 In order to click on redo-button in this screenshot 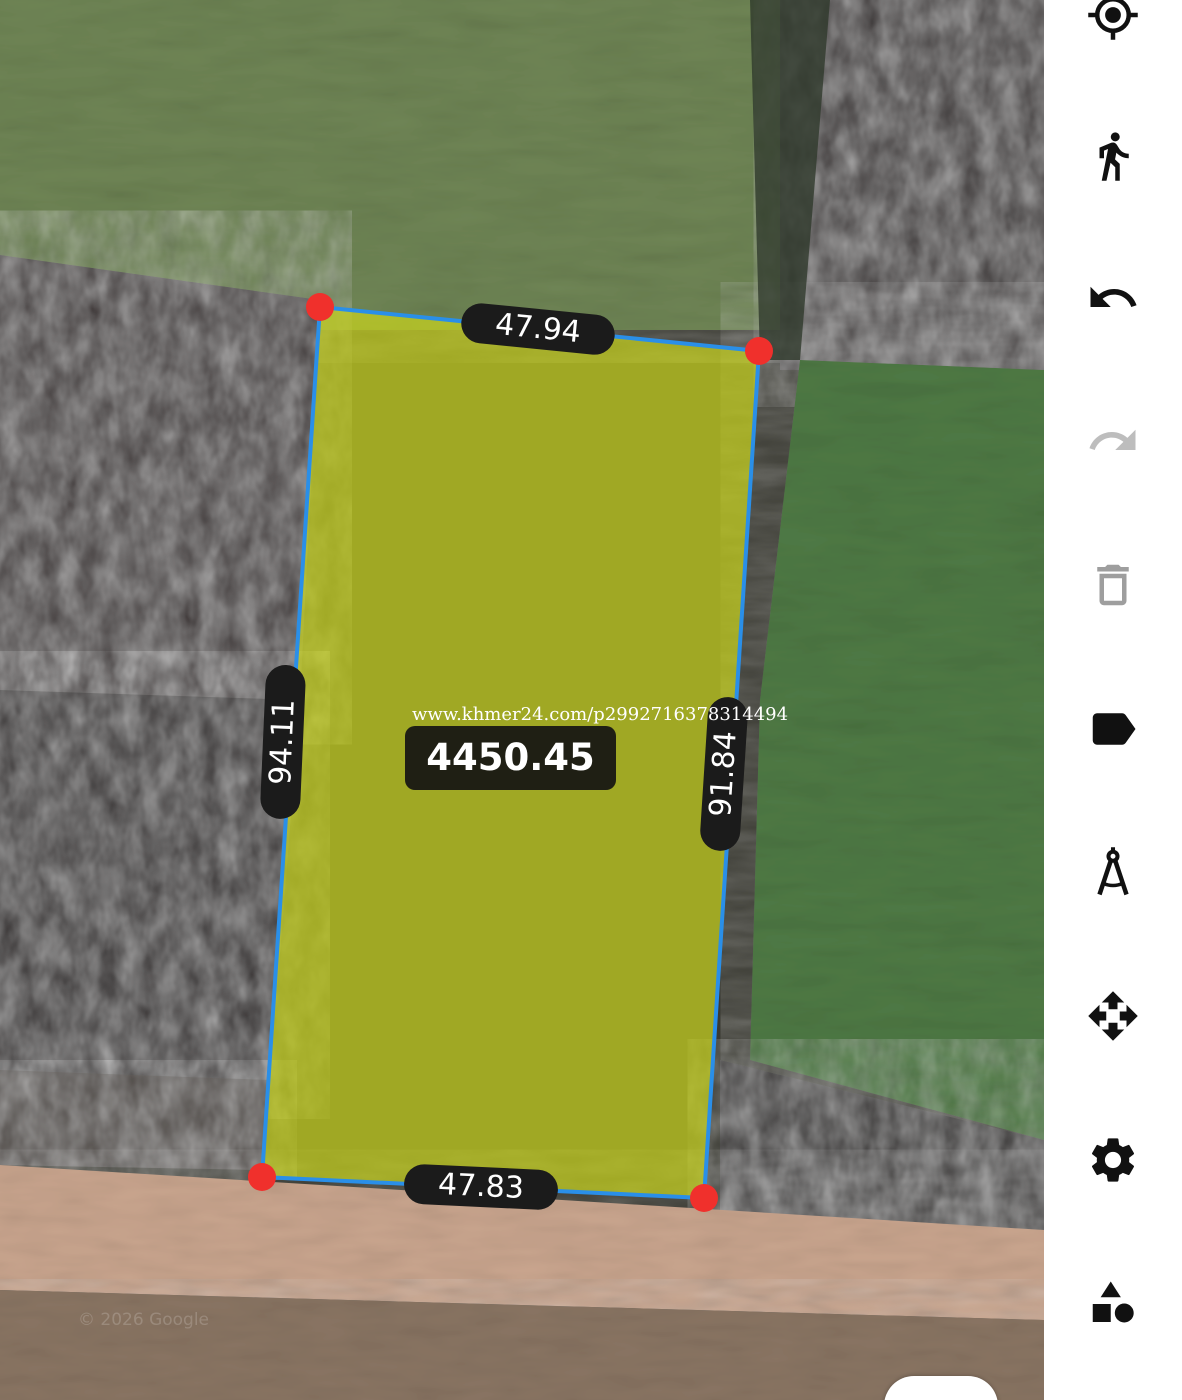, I will do `click(1113, 441)`.